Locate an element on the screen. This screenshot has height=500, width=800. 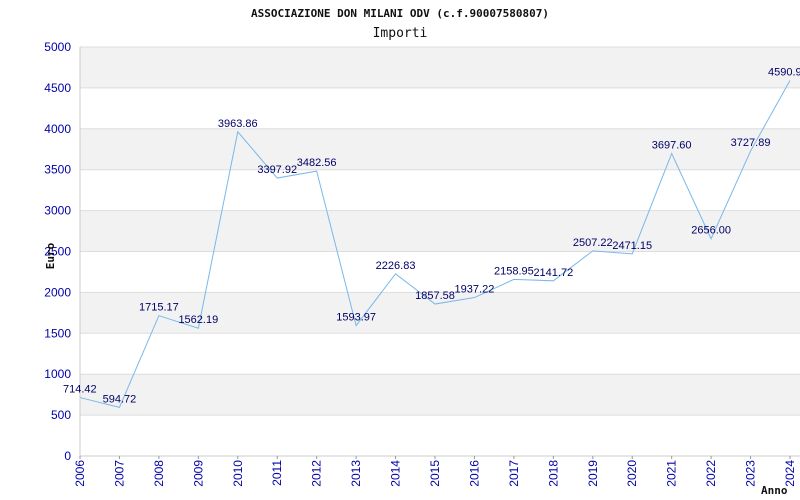
data-label: 1857.58 is located at coordinates (435, 296).